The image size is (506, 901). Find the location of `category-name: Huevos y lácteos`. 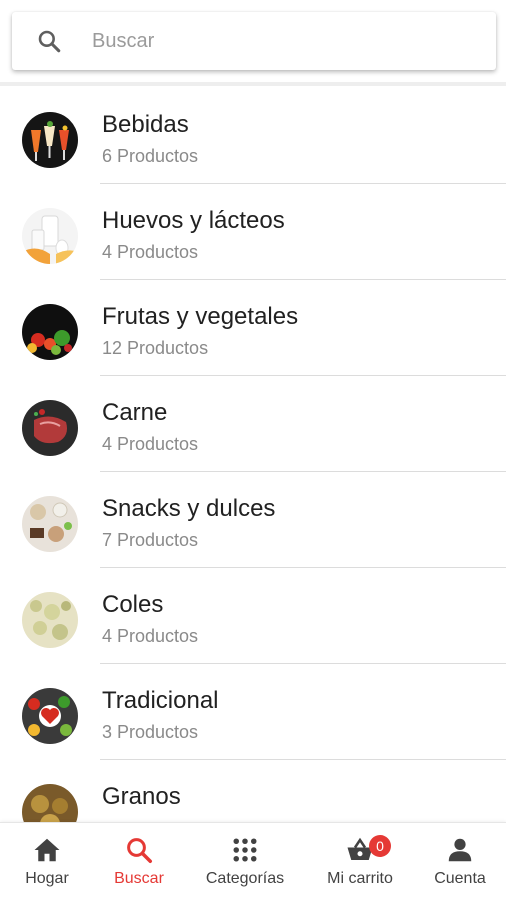

category-name: Huevos y lácteos is located at coordinates (193, 220).